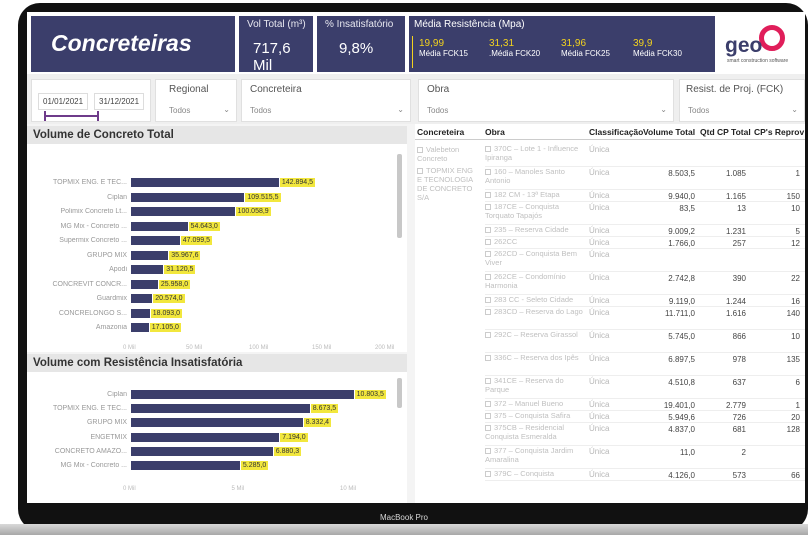 This screenshot has width=808, height=535. What do you see at coordinates (71, 116) in the screenshot?
I see `date-slider-track` at bounding box center [71, 116].